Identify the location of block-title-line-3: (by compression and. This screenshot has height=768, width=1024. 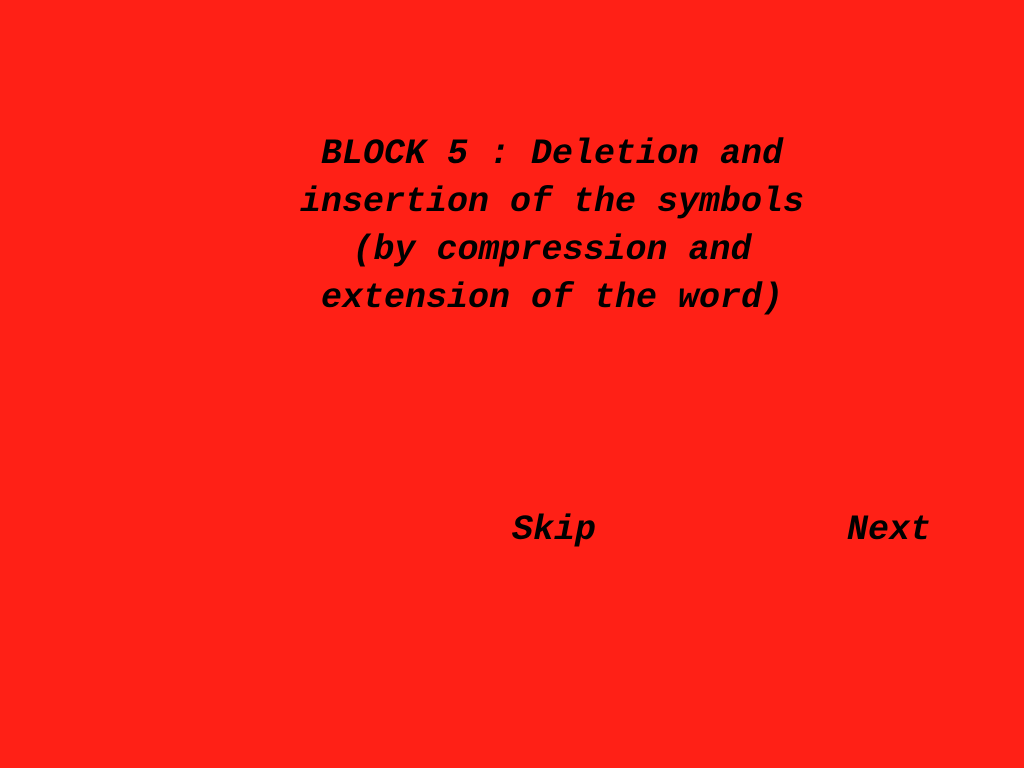
(552, 250).